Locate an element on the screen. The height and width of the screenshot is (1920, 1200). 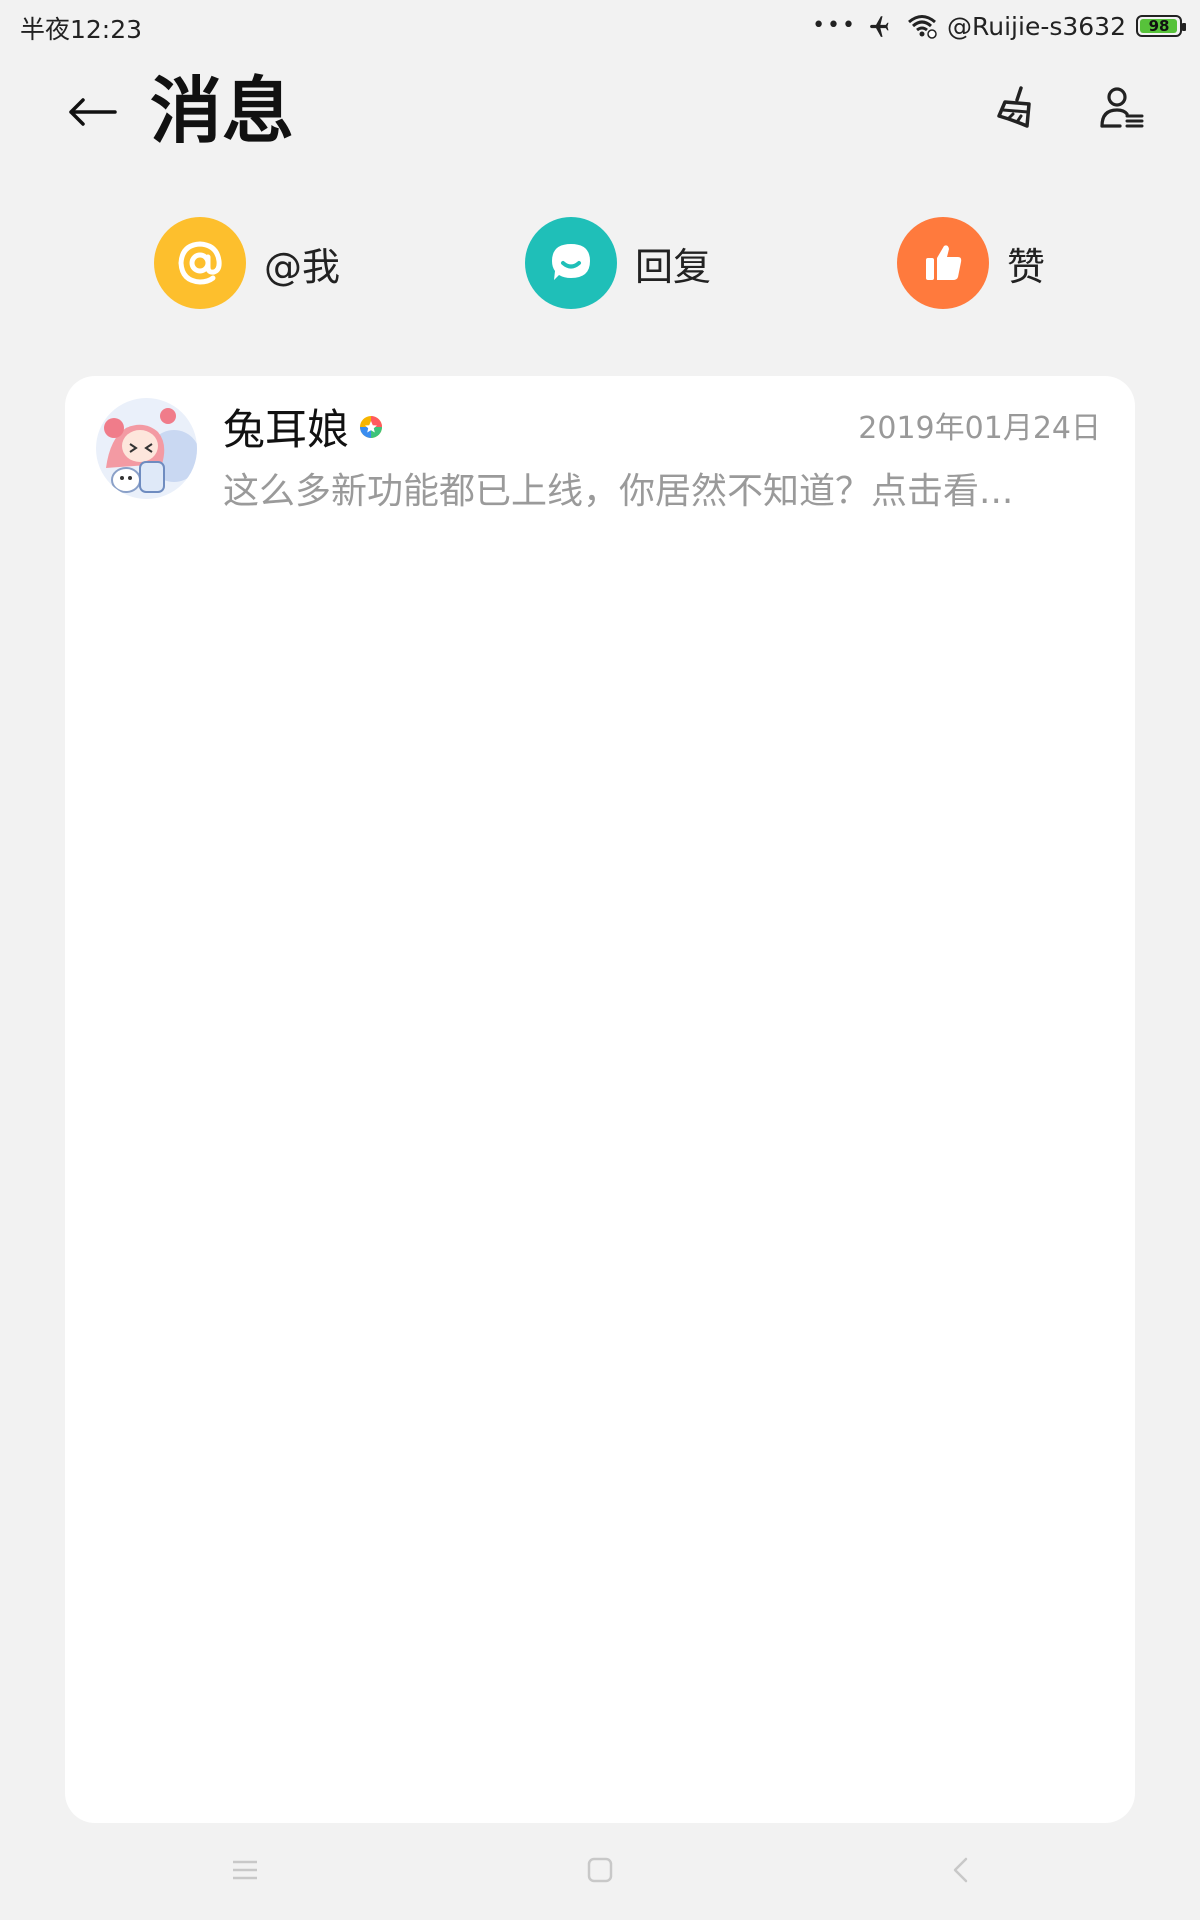
at-icon is located at coordinates (200, 263).